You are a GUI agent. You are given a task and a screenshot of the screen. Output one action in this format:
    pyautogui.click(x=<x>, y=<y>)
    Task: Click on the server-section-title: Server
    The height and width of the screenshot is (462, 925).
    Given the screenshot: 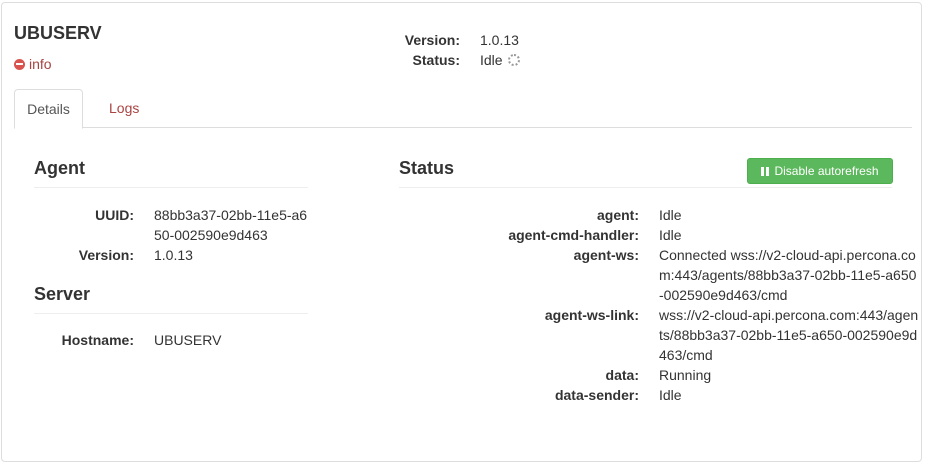 What is the action you would take?
    pyautogui.click(x=171, y=299)
    